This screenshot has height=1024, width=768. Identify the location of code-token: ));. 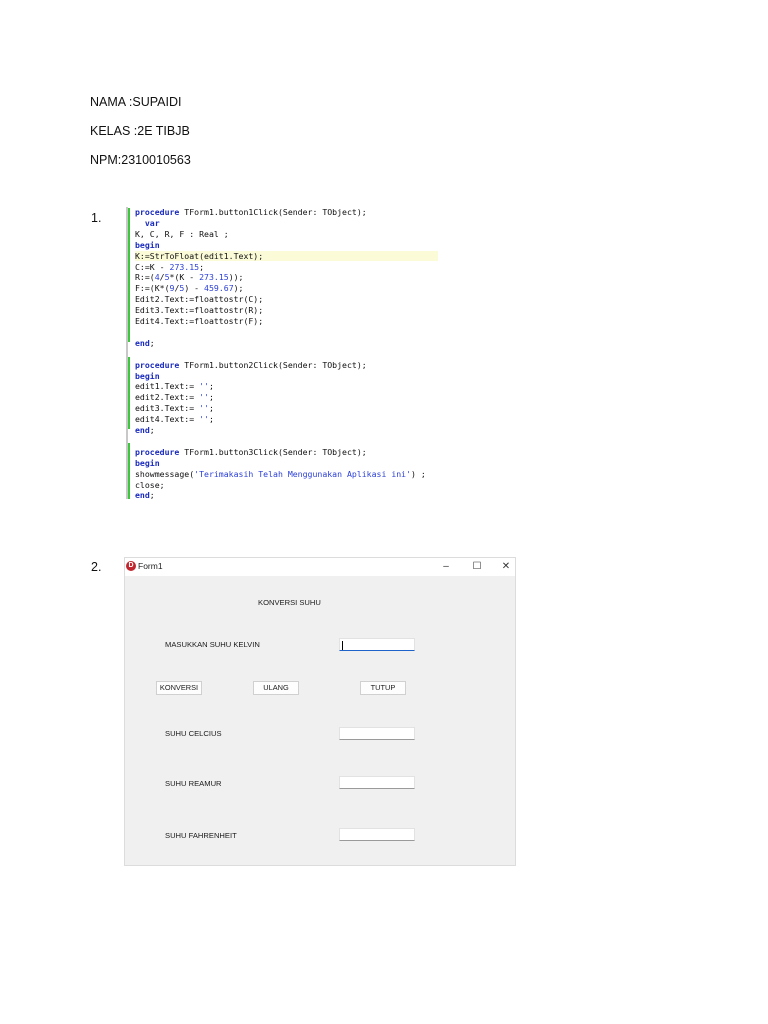
(236, 277).